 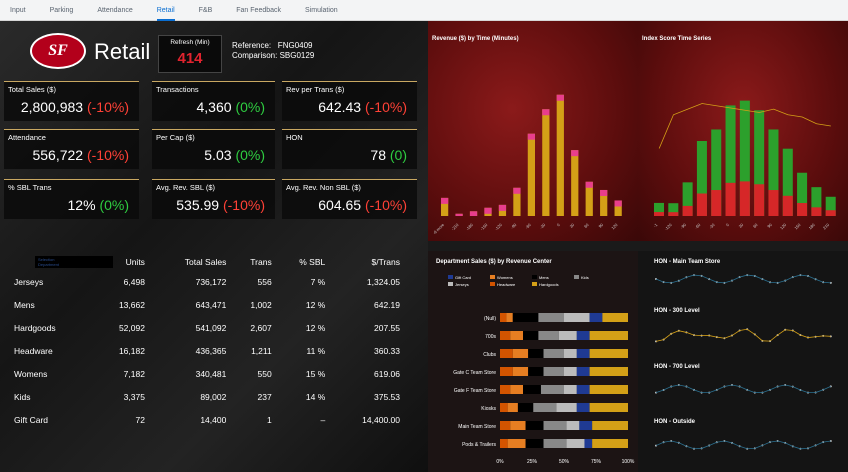 I want to click on bar, so click(x=531, y=174).